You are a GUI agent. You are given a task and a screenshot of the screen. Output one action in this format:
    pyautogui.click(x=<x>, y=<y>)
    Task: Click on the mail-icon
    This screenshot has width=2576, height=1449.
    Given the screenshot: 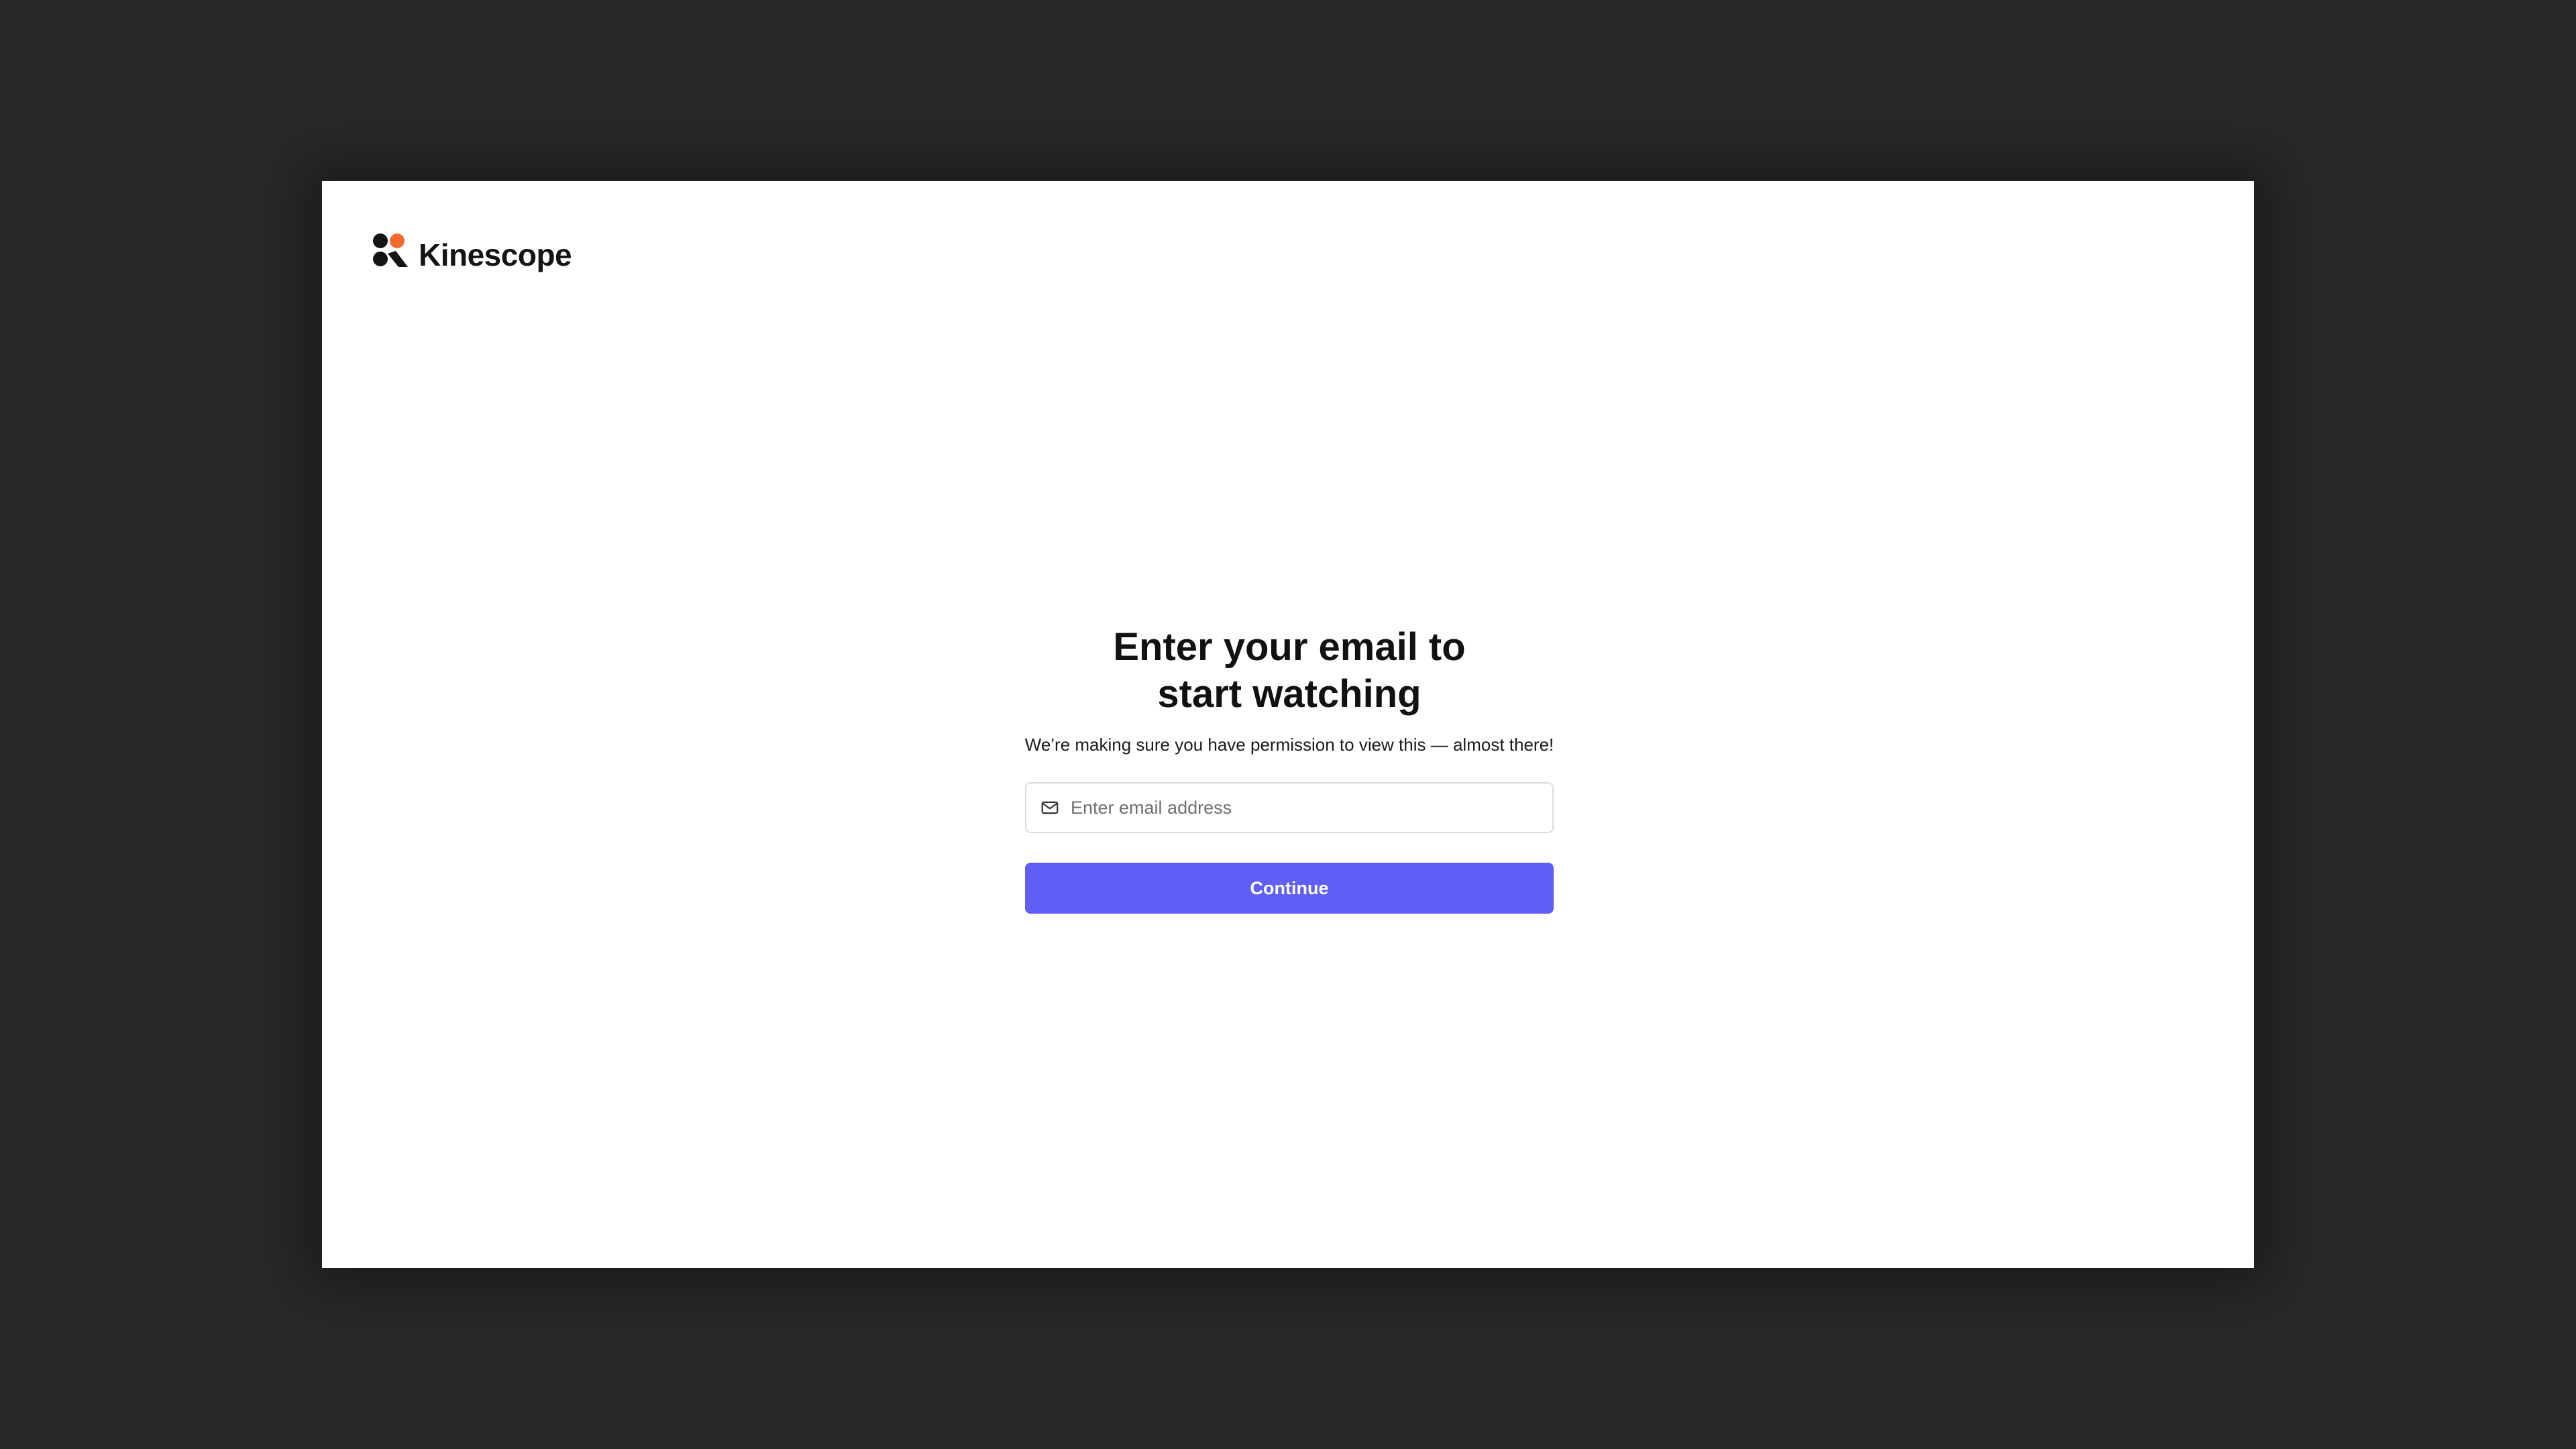 What is the action you would take?
    pyautogui.click(x=1050, y=807)
    